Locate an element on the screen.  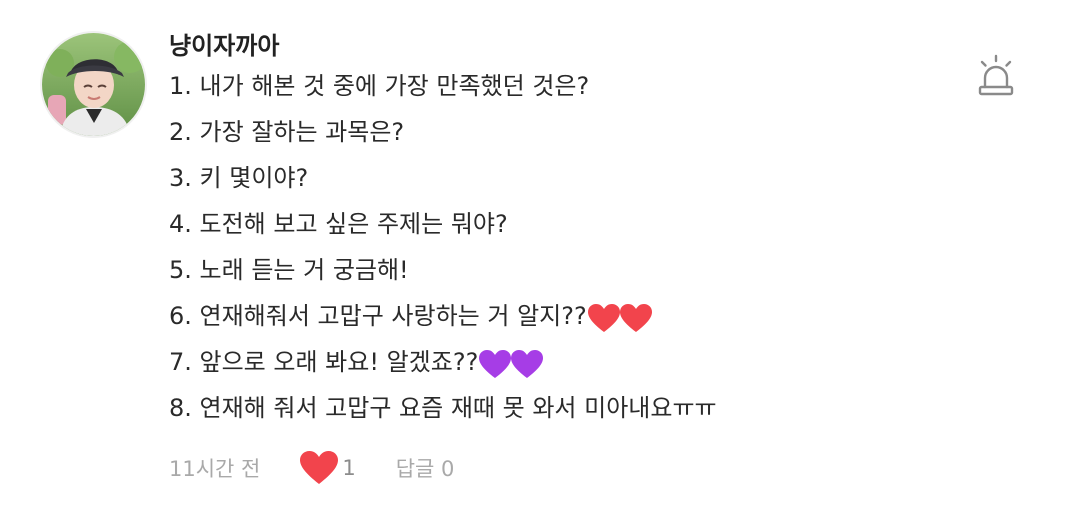
purple-heart-icon is located at coordinates (511, 364).